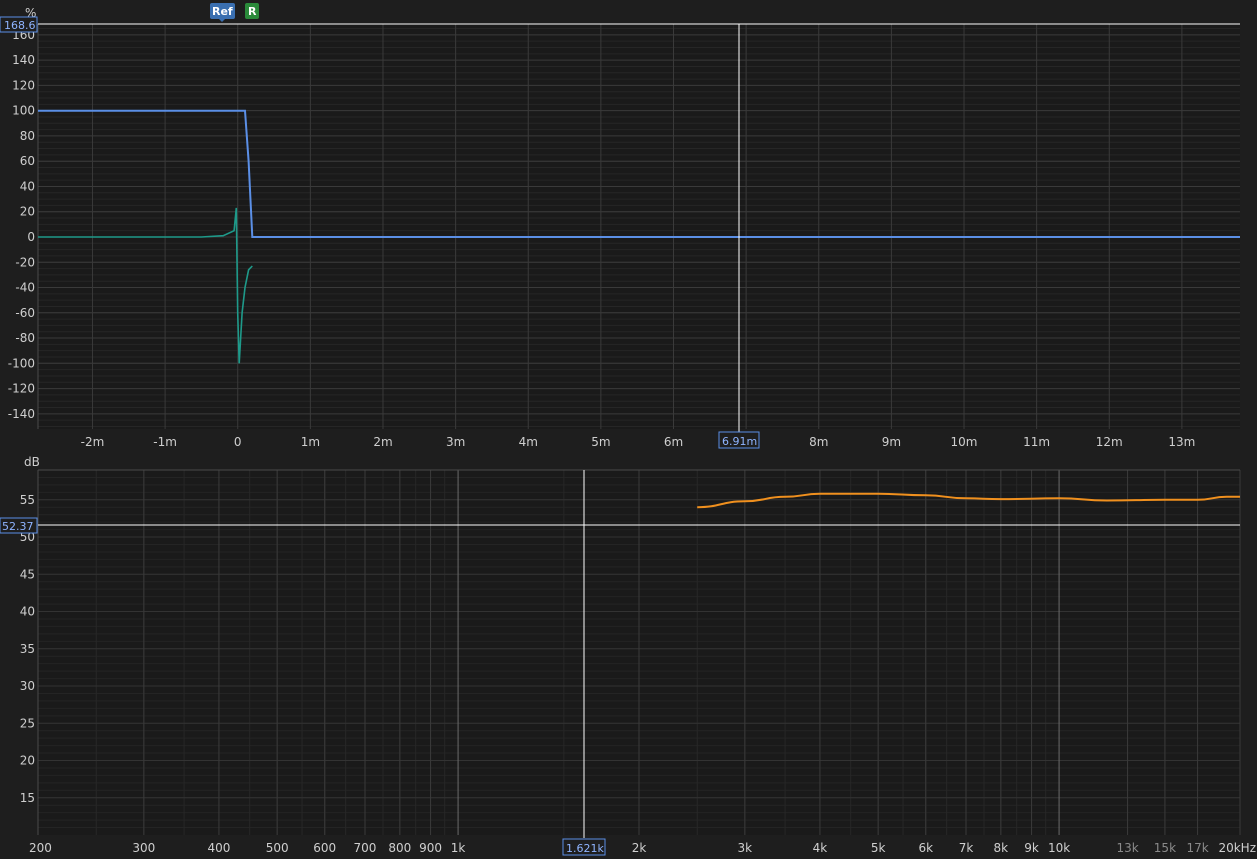 The height and width of the screenshot is (859, 1257). What do you see at coordinates (27, 761) in the screenshot?
I see `bottom-y-tick-label: 20` at bounding box center [27, 761].